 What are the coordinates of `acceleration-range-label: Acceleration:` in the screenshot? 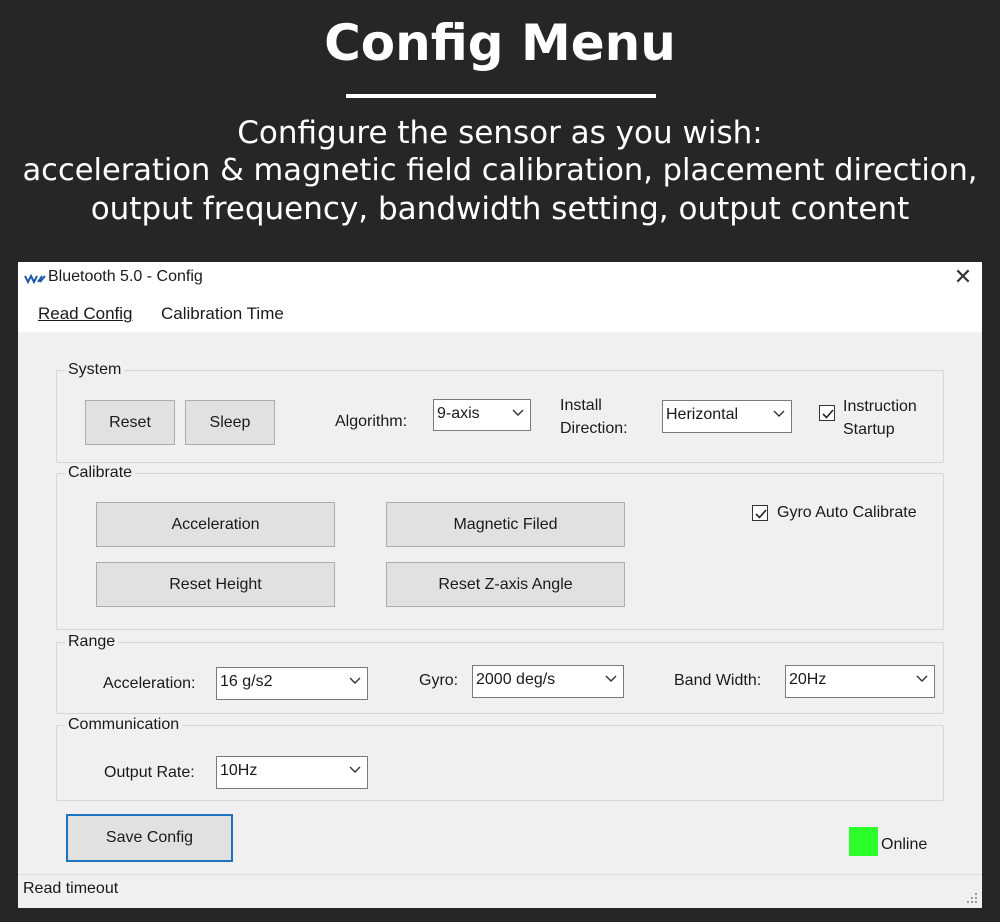 It's located at (149, 683).